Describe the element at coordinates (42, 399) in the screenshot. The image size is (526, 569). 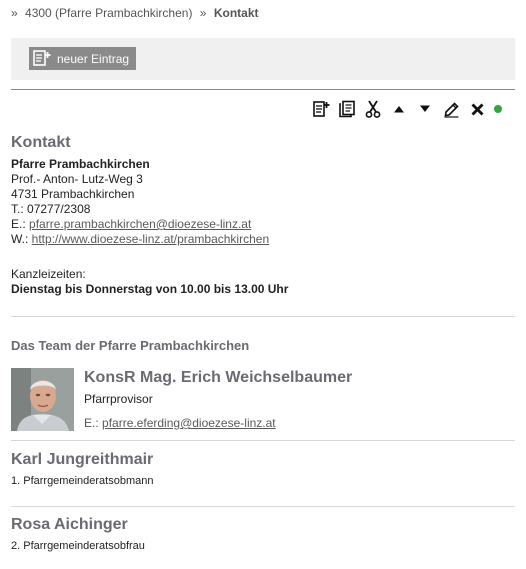
I see `person-photo` at that location.